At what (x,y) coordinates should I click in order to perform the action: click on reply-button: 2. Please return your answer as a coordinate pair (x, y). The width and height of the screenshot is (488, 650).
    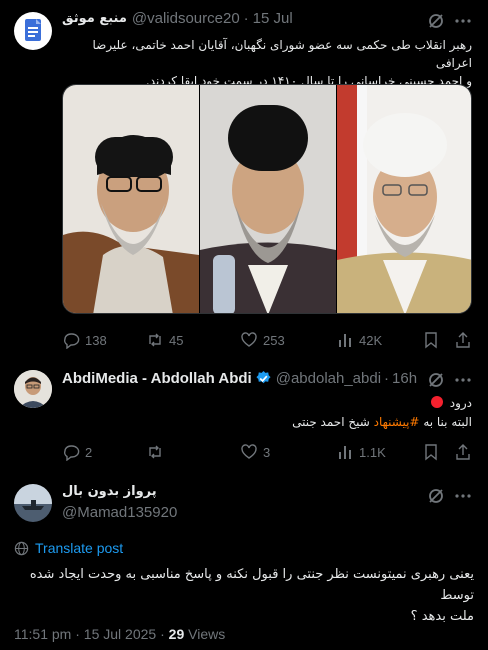
    Looking at the image, I should click on (77, 452).